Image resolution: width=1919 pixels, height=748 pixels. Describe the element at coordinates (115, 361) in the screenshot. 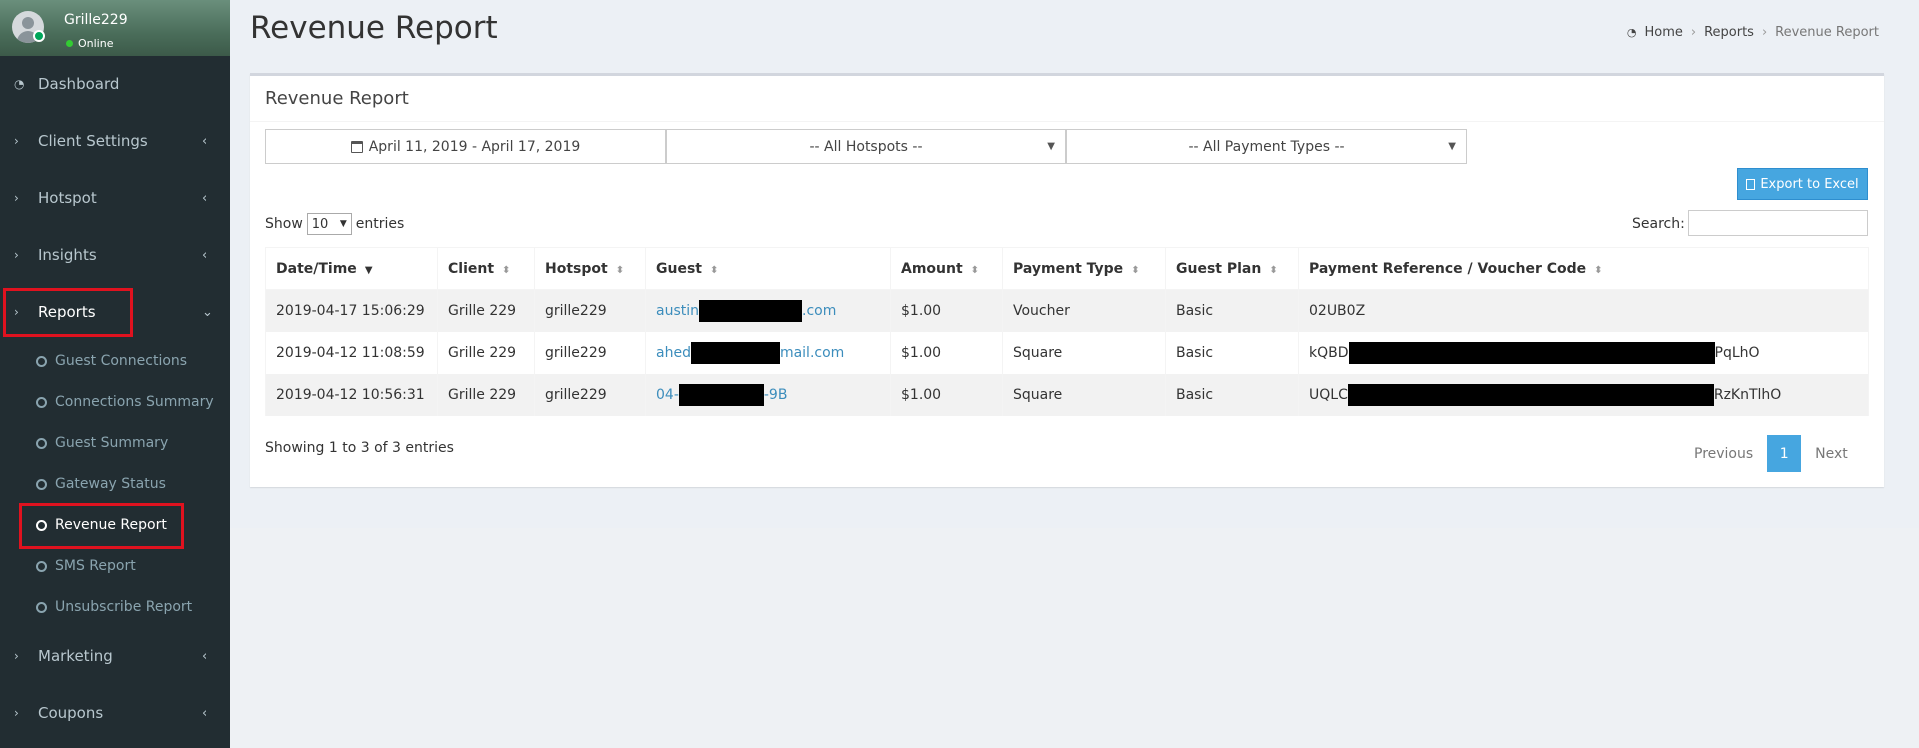

I see `sidebar-subitem-guest-connections: Guest Connections` at that location.